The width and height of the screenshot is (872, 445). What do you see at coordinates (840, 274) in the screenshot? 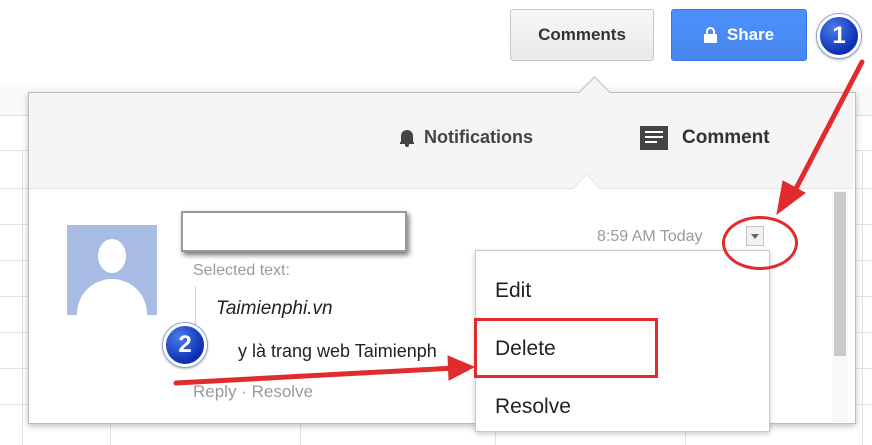
I see `scrollbar-thumb` at bounding box center [840, 274].